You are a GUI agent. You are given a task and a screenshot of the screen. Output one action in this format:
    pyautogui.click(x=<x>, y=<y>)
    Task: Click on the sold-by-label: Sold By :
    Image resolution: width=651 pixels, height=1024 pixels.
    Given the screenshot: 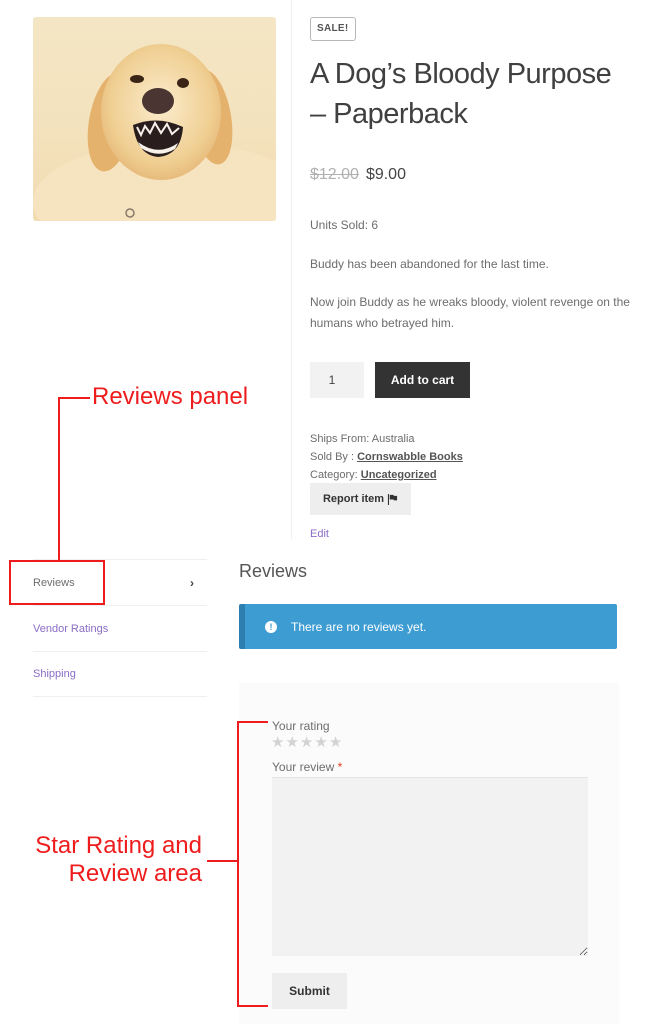 What is the action you would take?
    pyautogui.click(x=334, y=457)
    